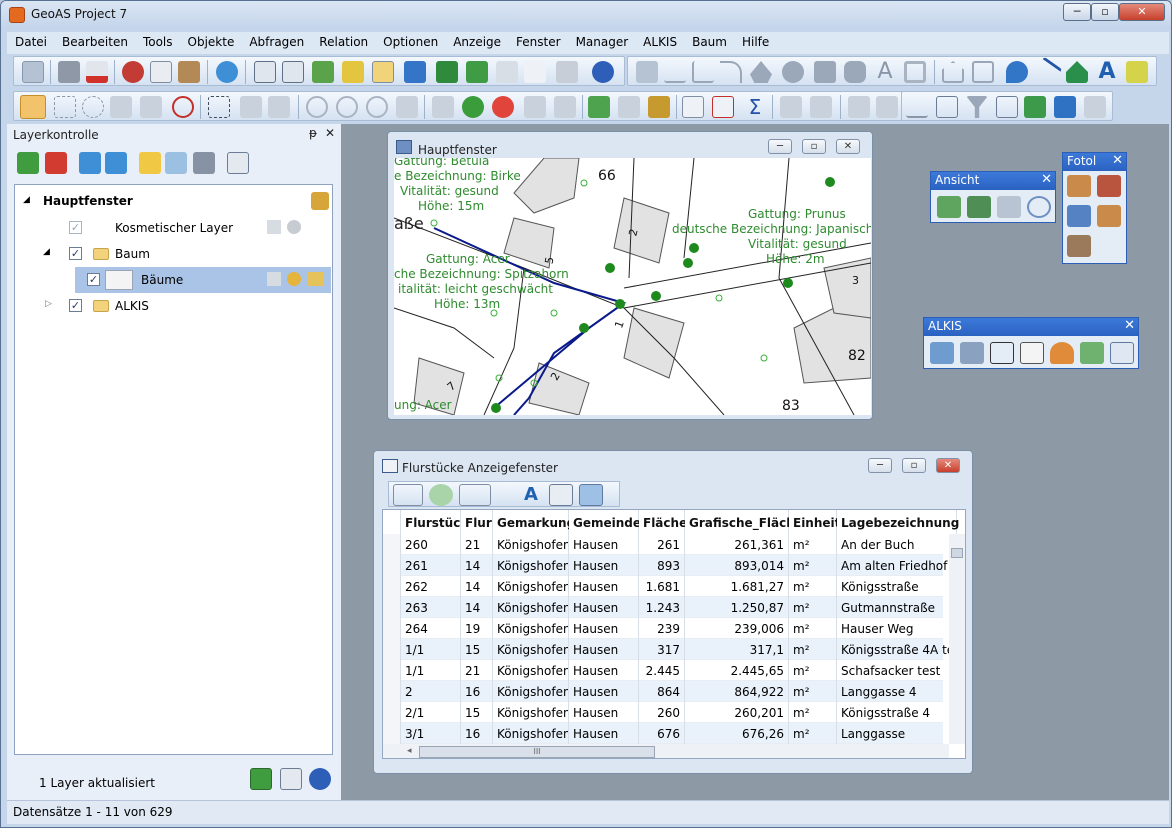 The width and height of the screenshot is (1172, 828). Describe the element at coordinates (848, 146) in the screenshot. I see `map-close-button: ✕` at that location.